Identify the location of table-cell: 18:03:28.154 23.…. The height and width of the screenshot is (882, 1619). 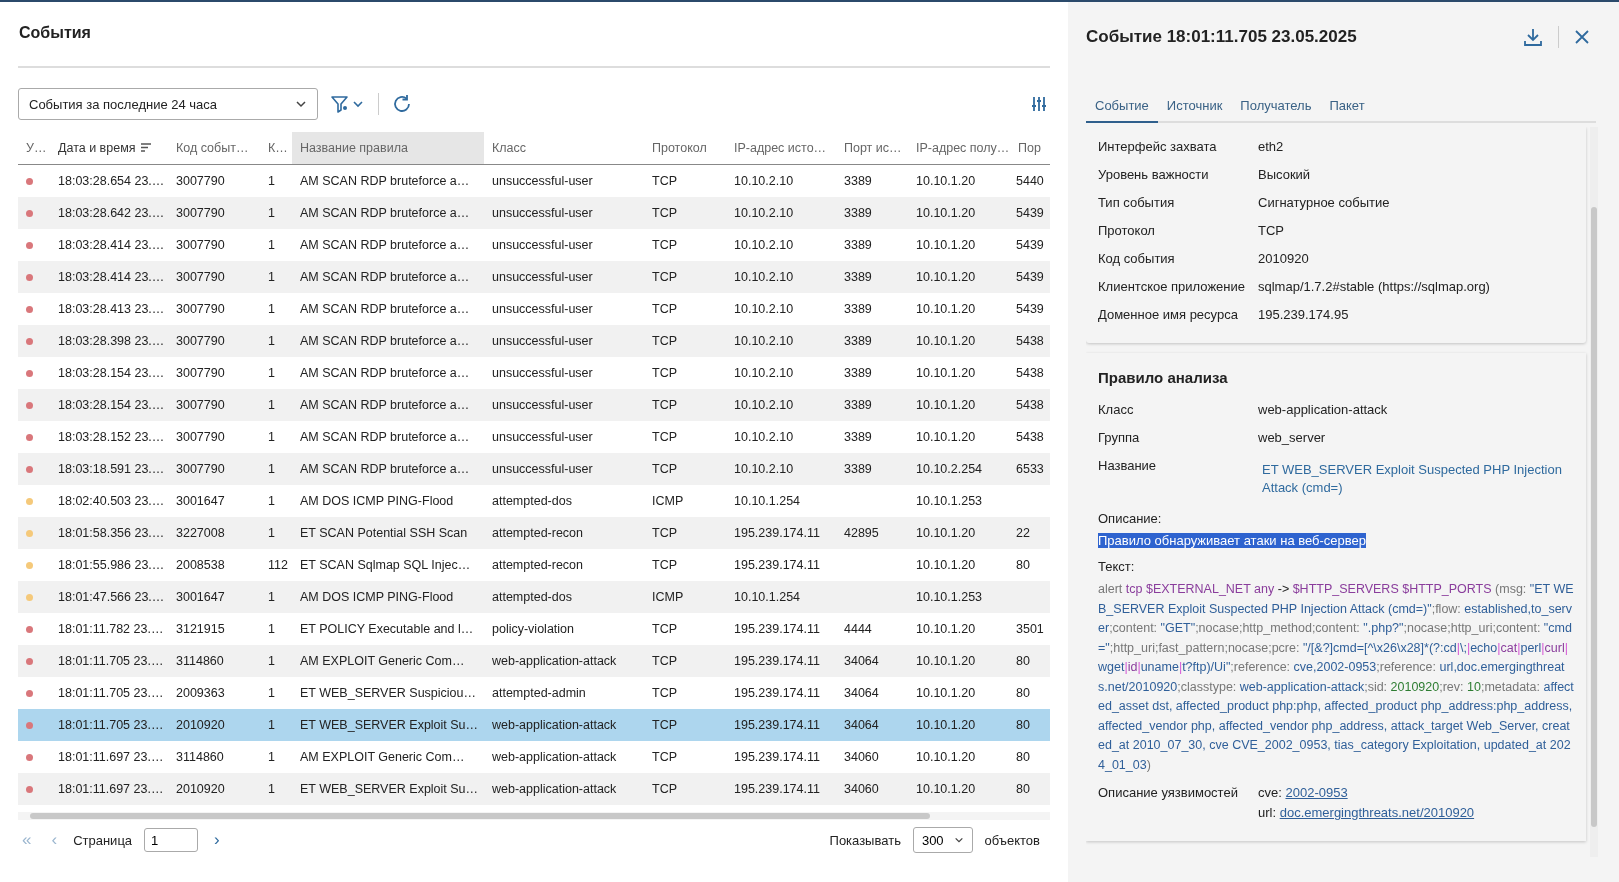
(111, 373).